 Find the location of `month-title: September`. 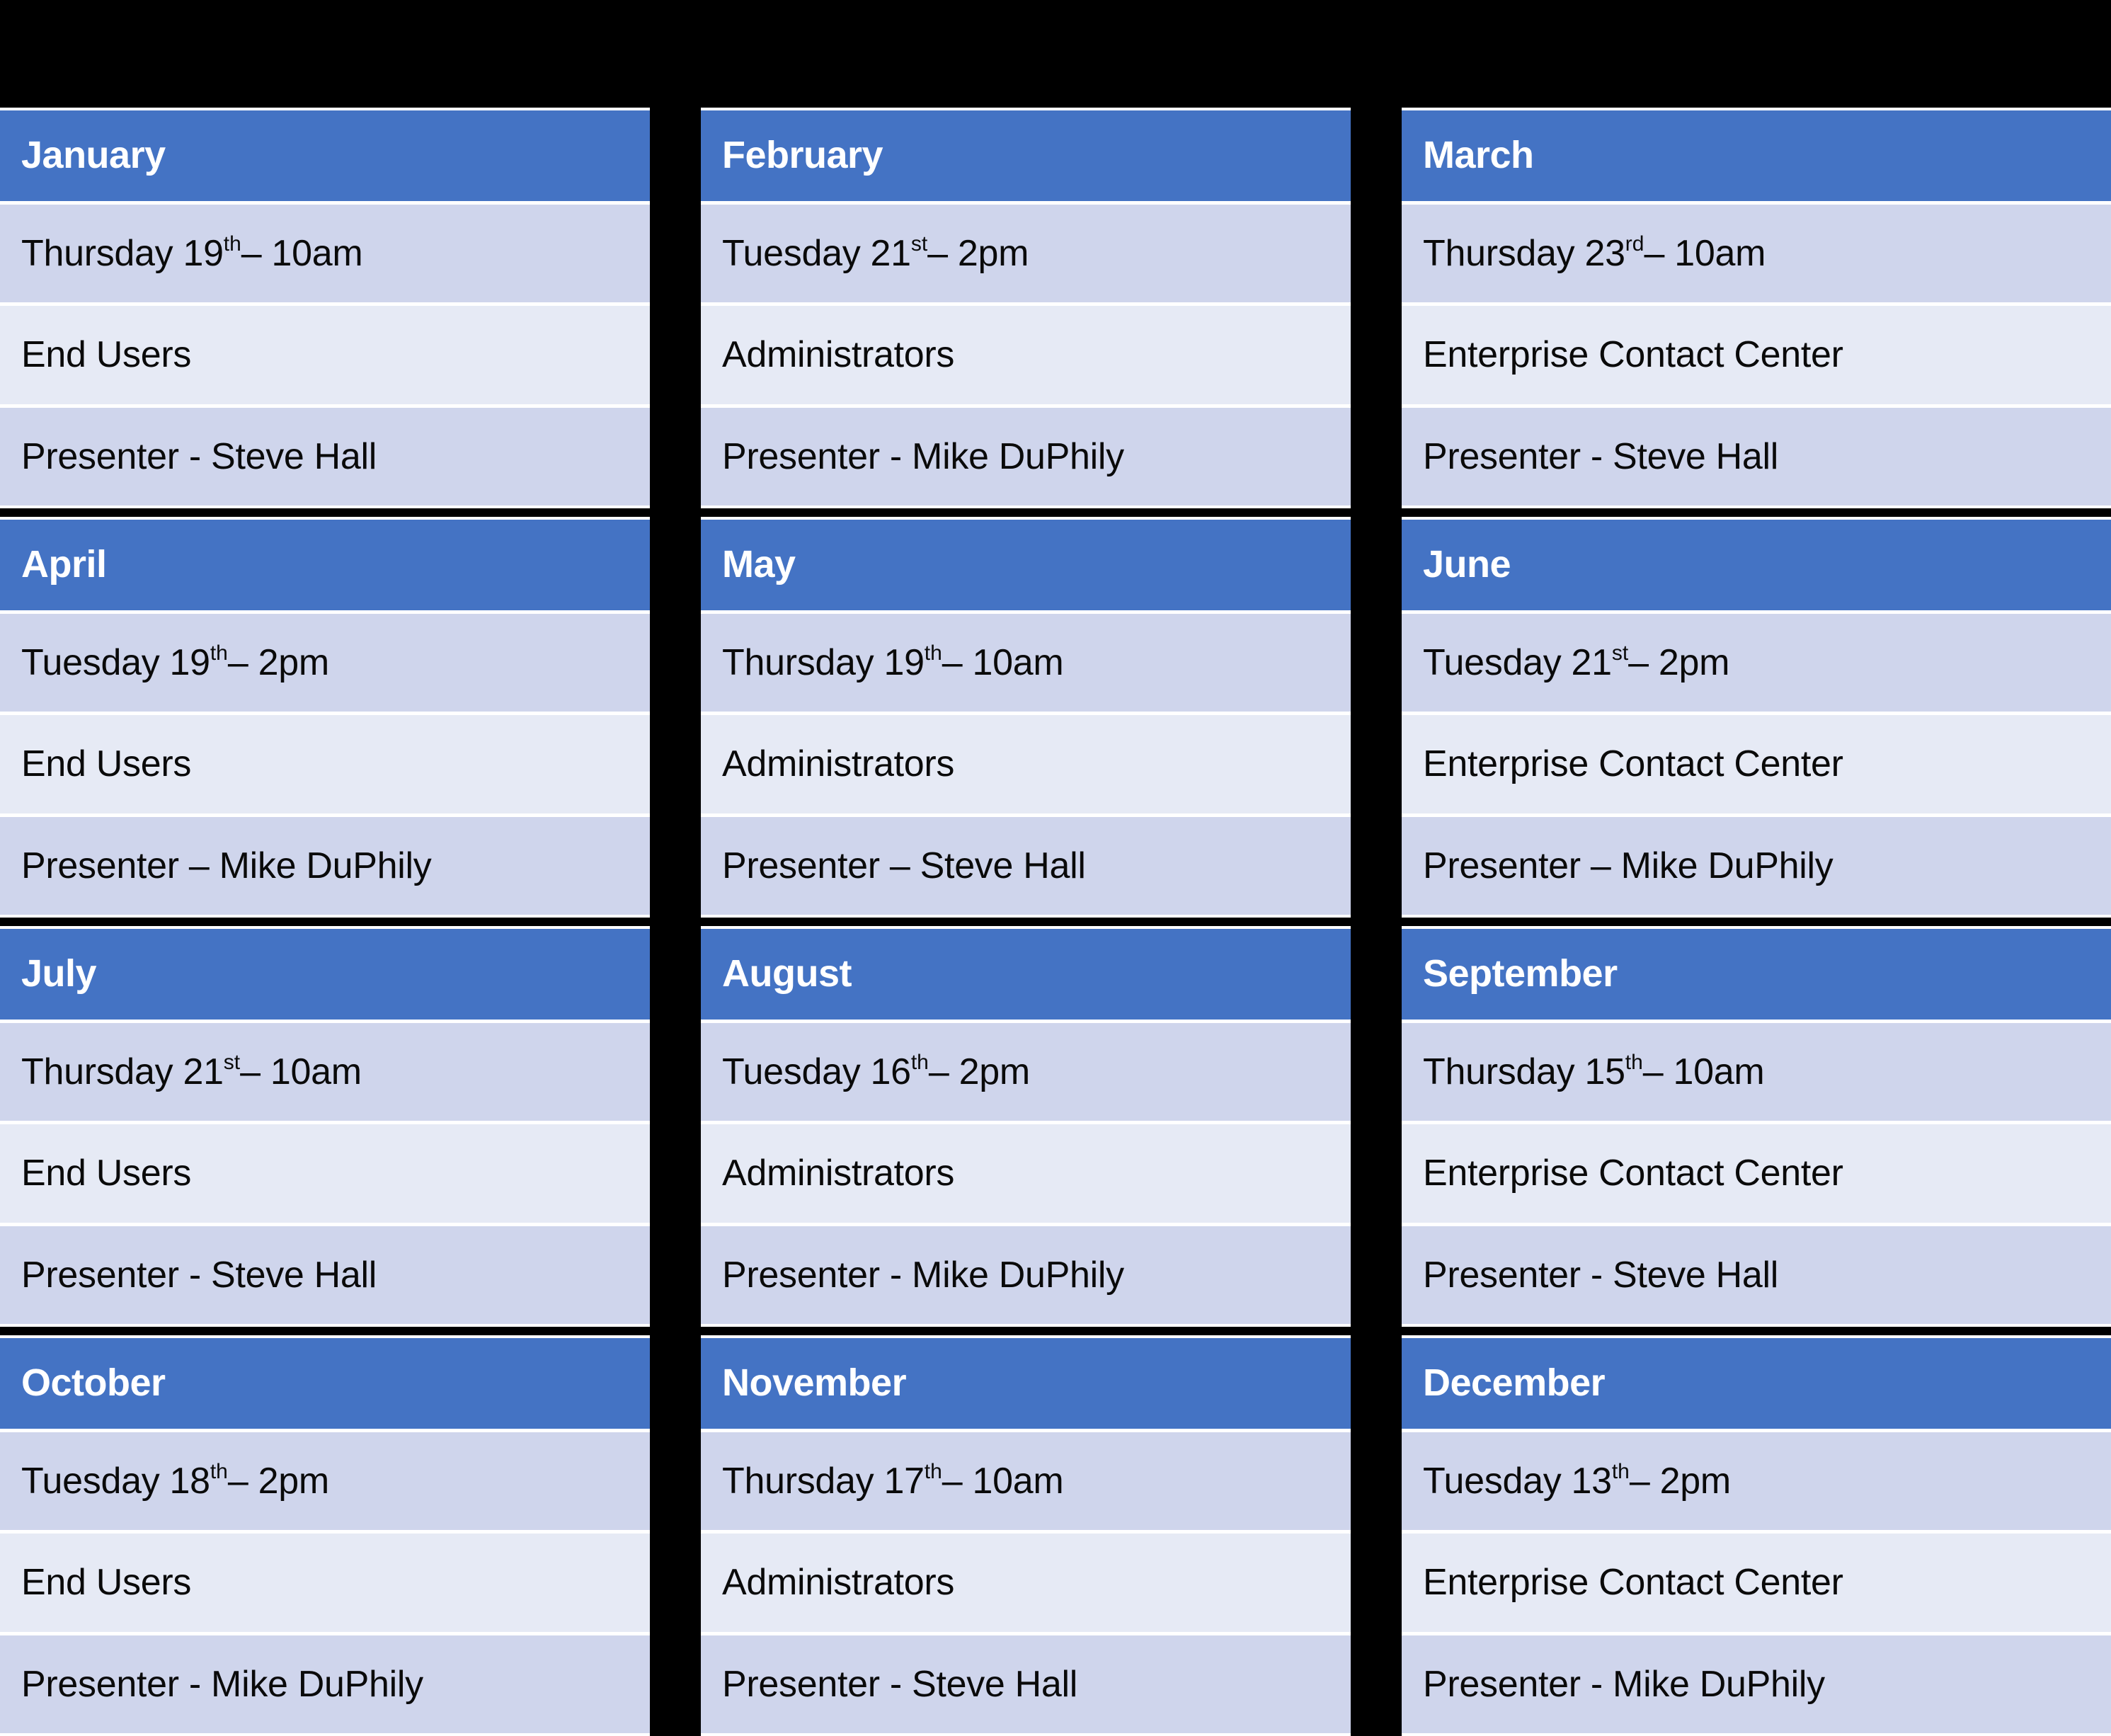

month-title: September is located at coordinates (1756, 974).